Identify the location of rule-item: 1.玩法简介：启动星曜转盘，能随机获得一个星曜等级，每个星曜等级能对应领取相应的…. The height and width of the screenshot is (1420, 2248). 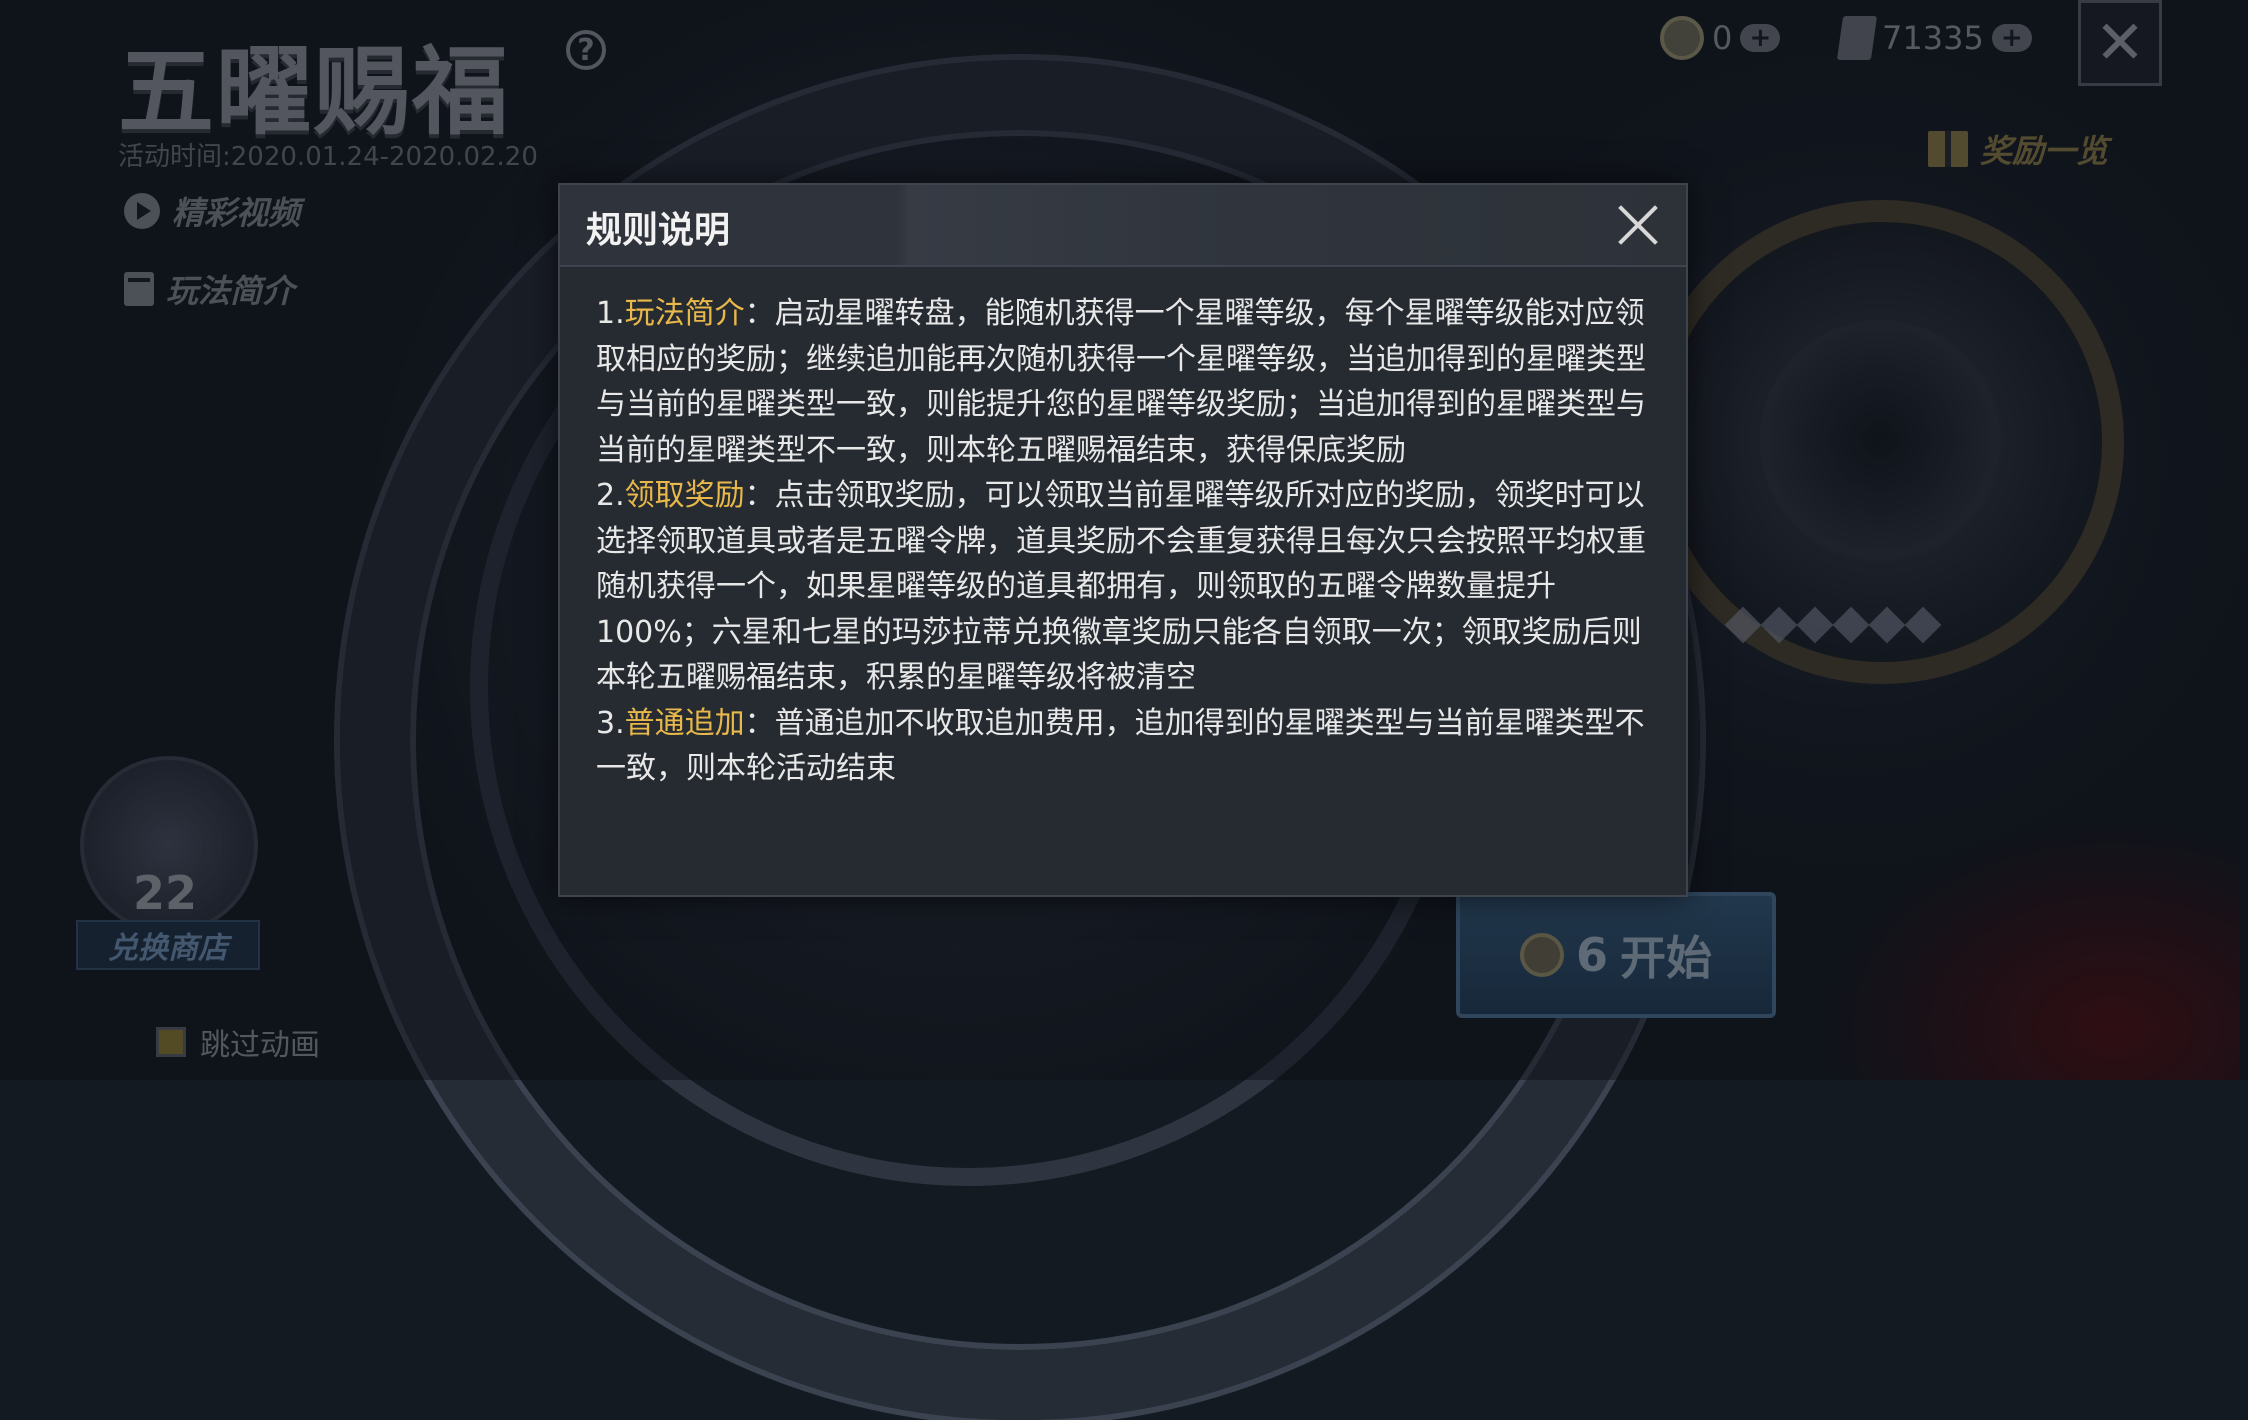
(1131, 382).